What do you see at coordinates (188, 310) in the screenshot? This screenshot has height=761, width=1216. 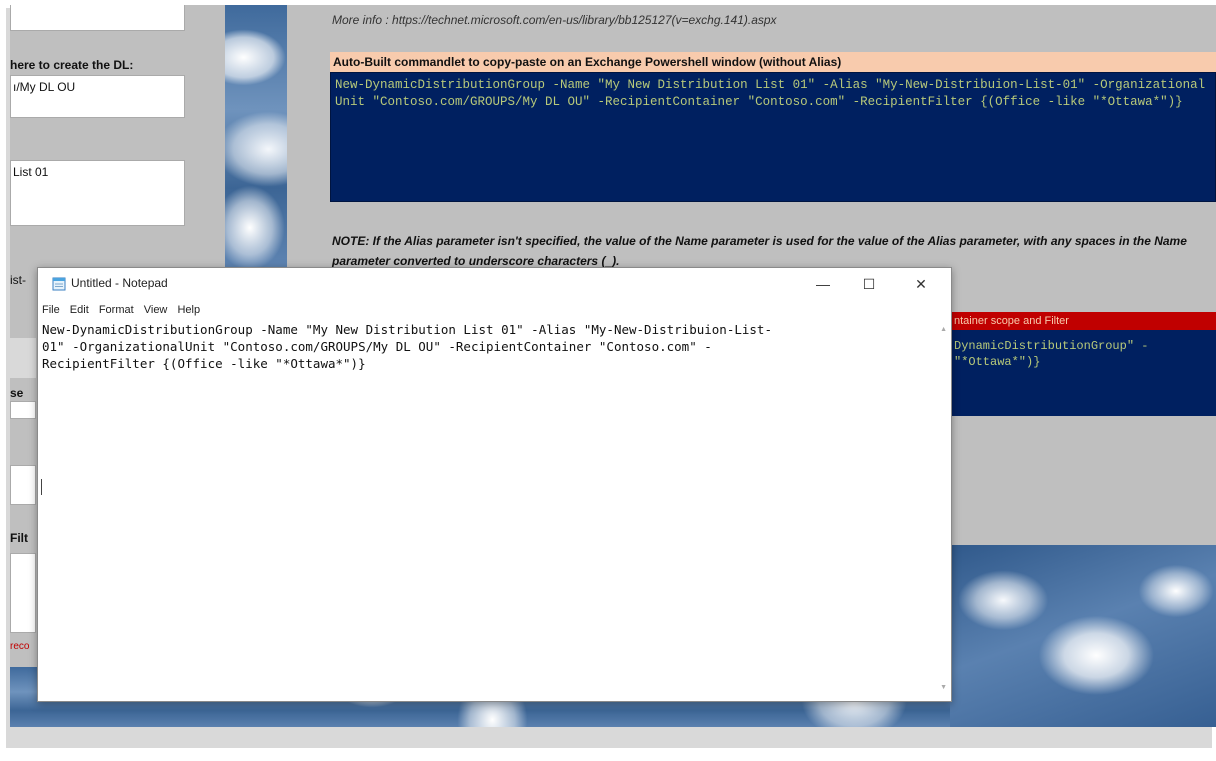 I see `menu-help: Help` at bounding box center [188, 310].